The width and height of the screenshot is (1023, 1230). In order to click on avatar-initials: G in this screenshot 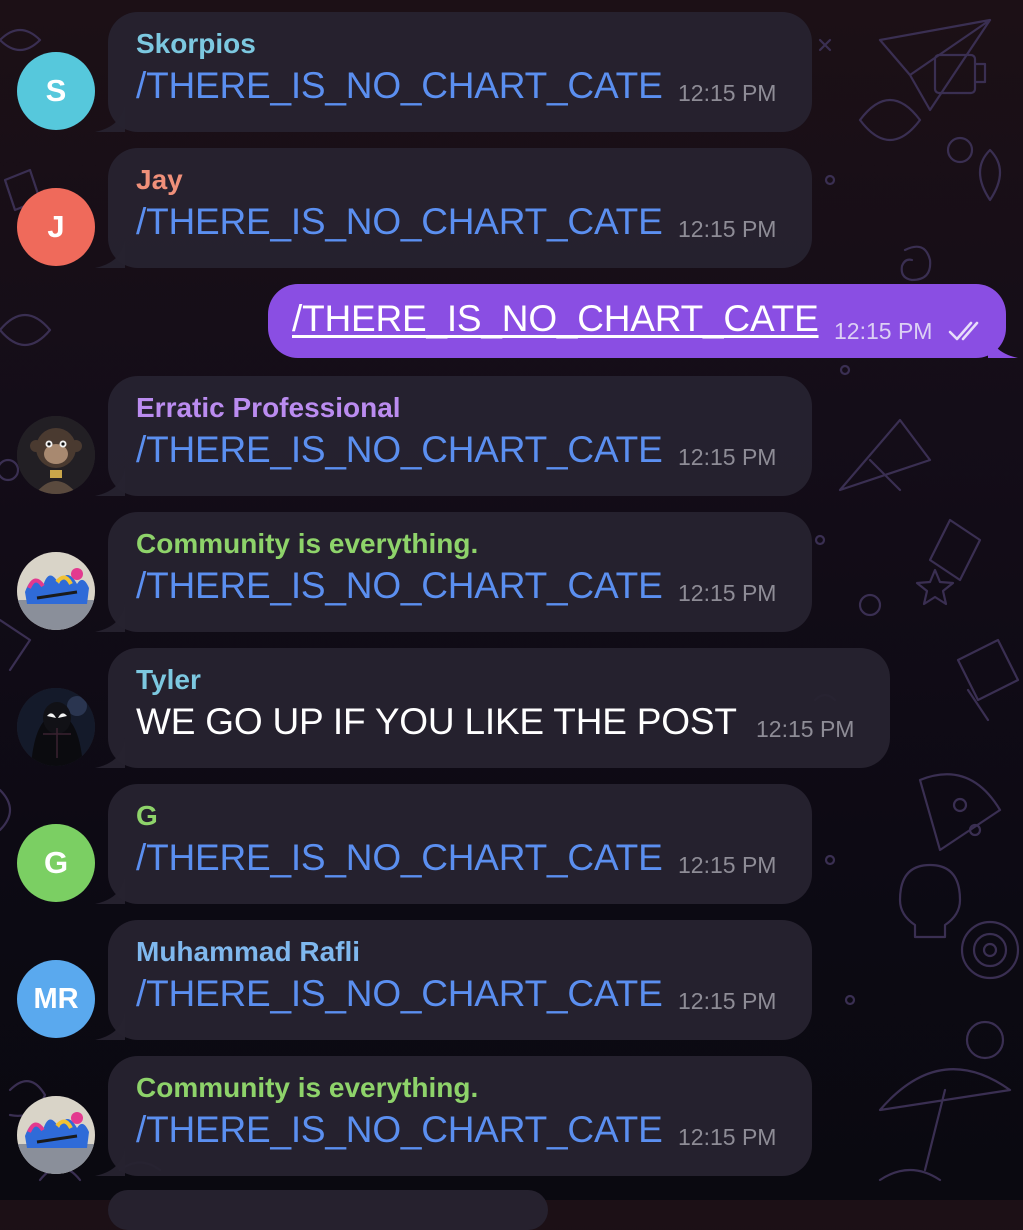, I will do `click(56, 862)`.